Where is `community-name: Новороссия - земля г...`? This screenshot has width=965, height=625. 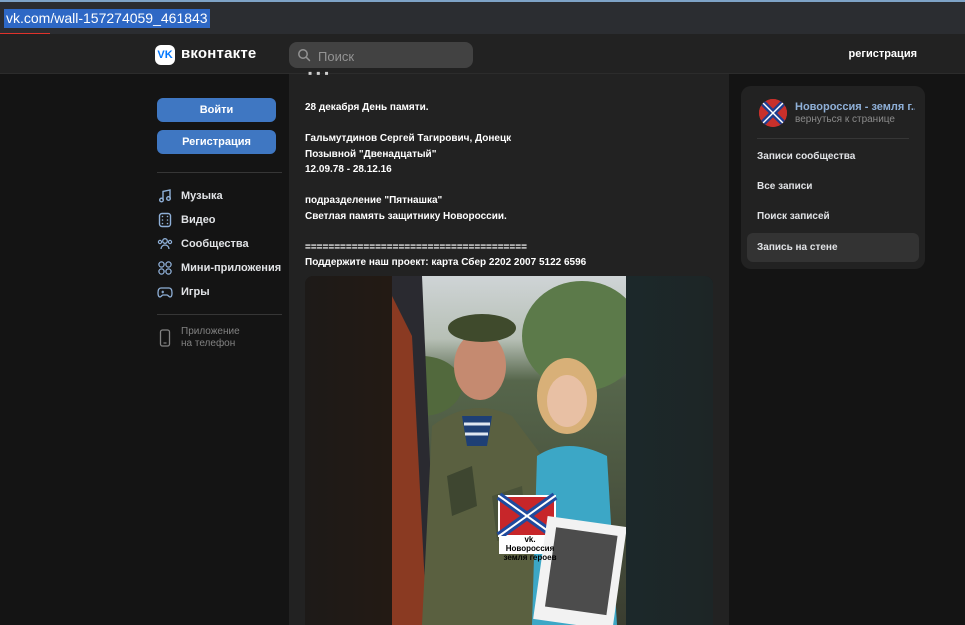
community-name: Новороссия - земля г... is located at coordinates (855, 107).